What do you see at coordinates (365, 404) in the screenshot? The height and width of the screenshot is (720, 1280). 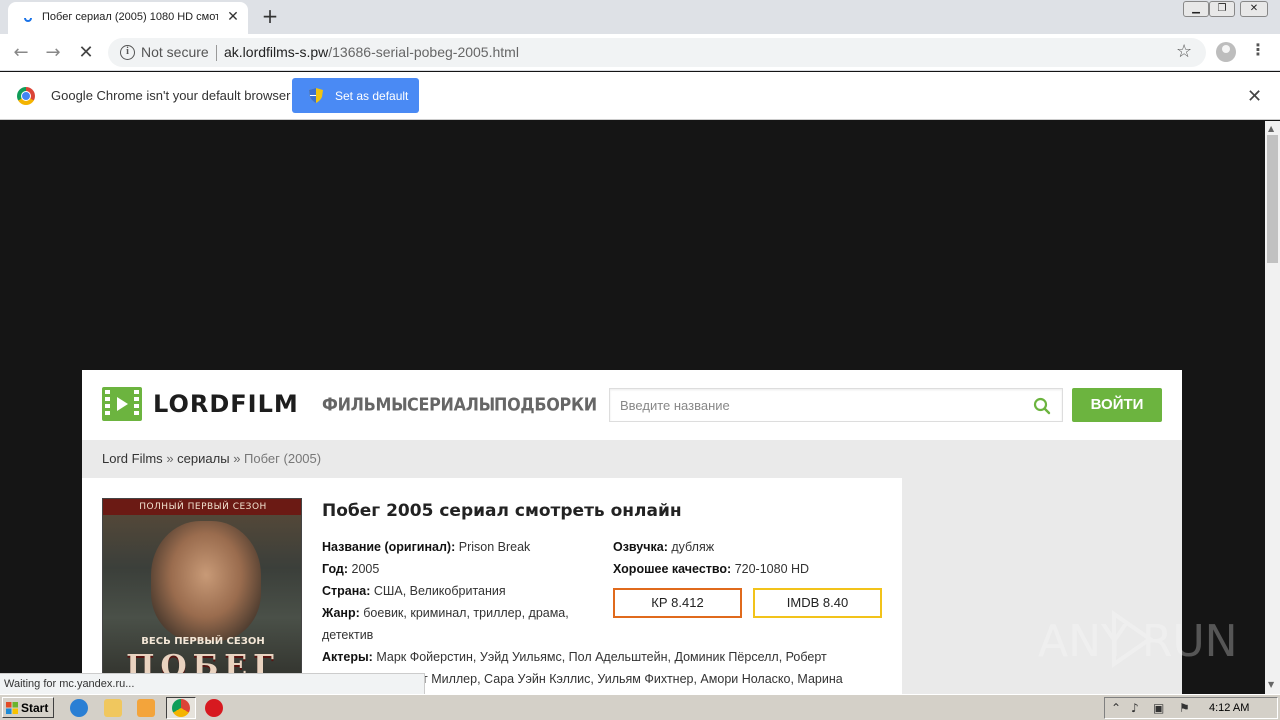 I see `nav-films: ФИЛЬМЫ` at bounding box center [365, 404].